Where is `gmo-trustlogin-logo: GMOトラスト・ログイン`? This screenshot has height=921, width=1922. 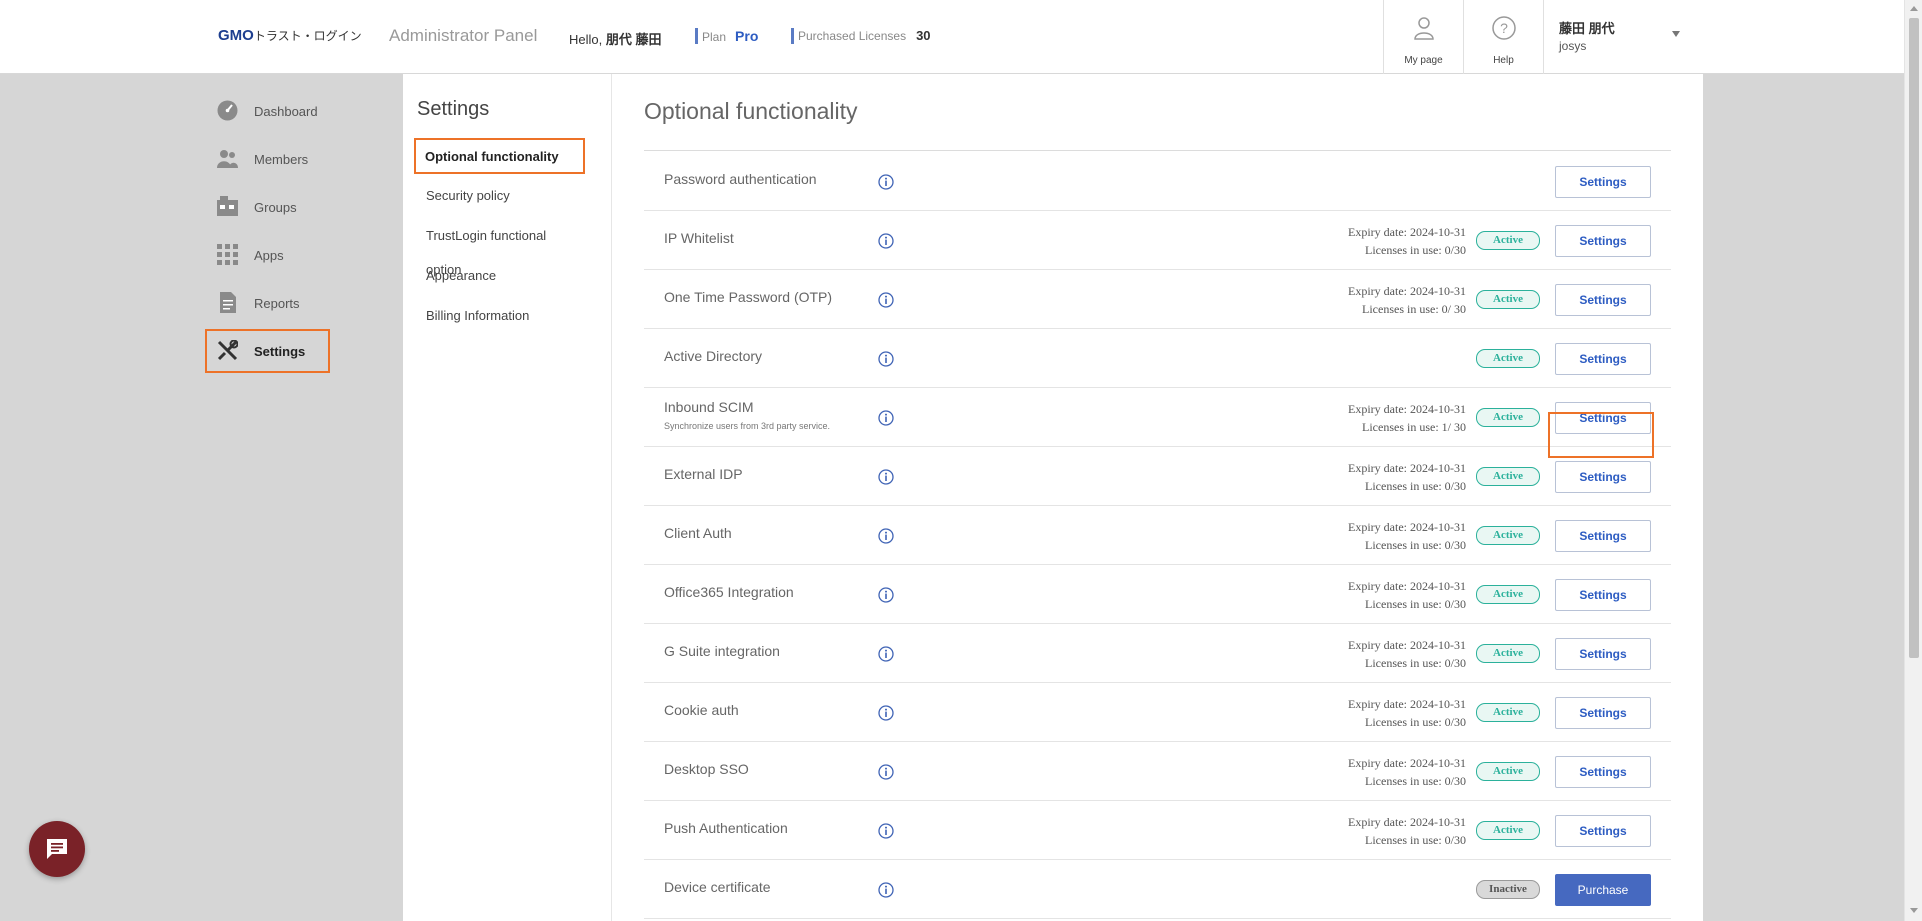 gmo-trustlogin-logo: GMOトラスト・ログイン is located at coordinates (290, 35).